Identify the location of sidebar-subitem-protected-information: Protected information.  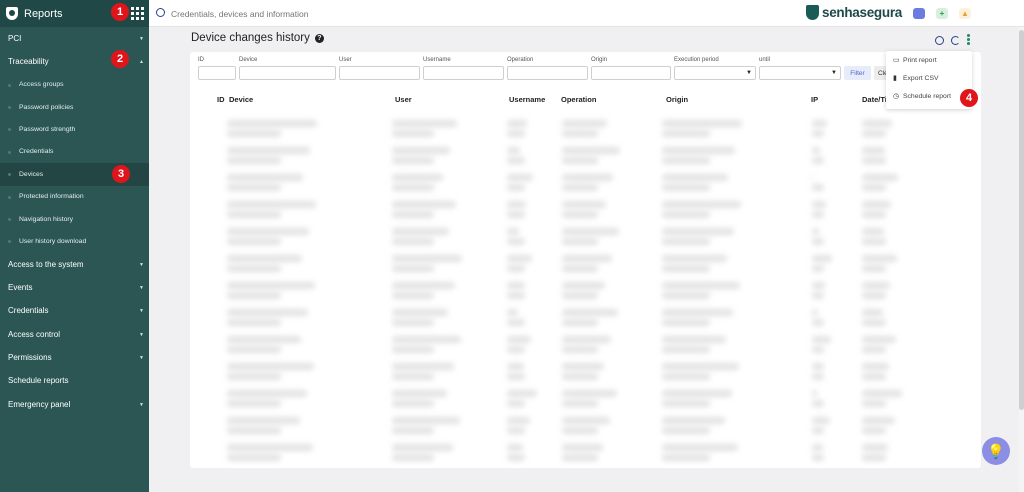
(74, 197).